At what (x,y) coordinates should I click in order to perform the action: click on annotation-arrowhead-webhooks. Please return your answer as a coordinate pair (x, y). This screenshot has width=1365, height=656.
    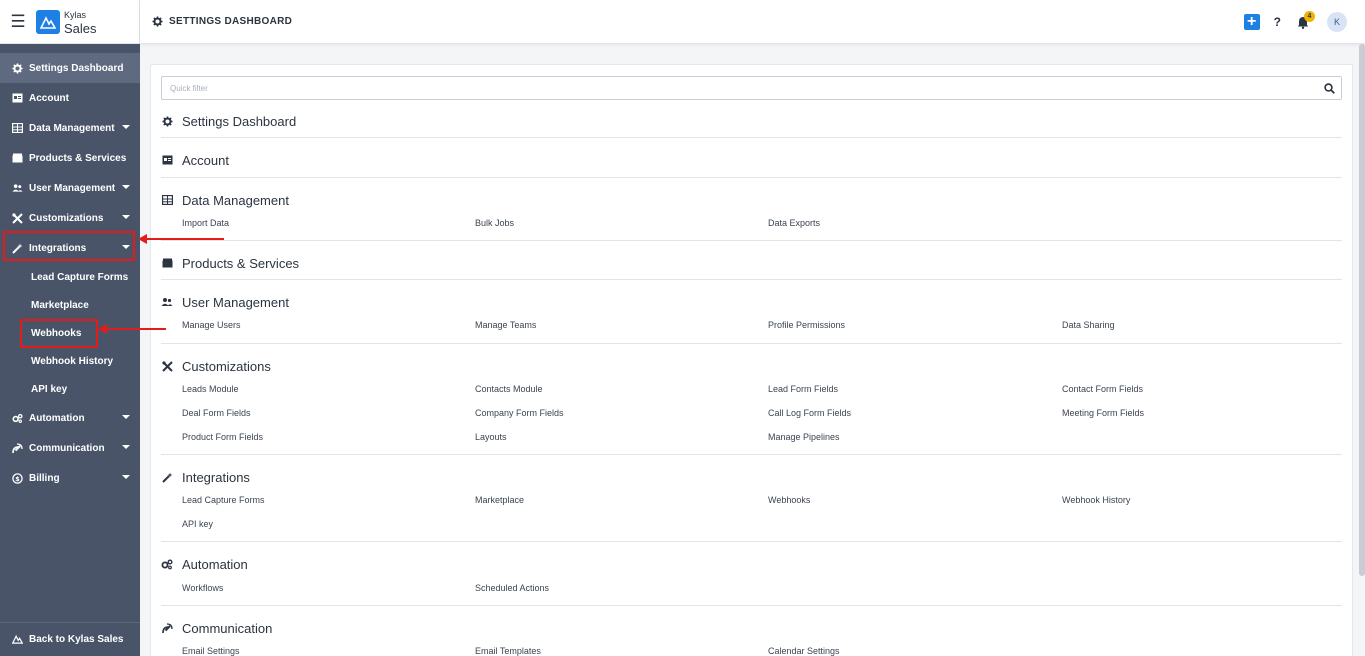
    Looking at the image, I should click on (102, 329).